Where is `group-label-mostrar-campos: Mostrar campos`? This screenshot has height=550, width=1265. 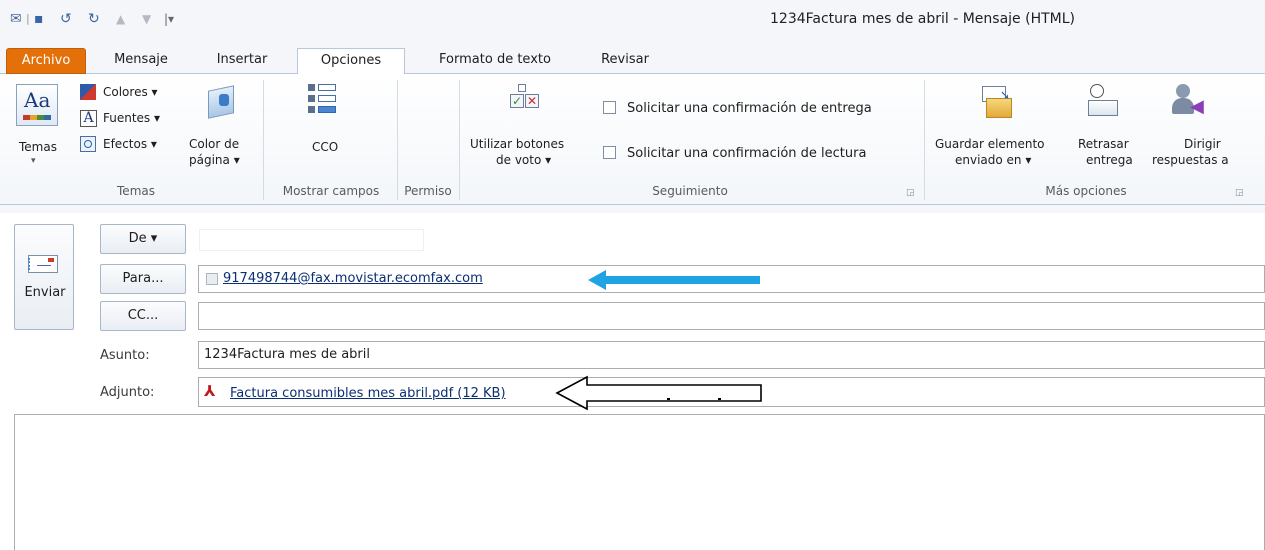
group-label-mostrar-campos: Mostrar campos is located at coordinates (331, 191).